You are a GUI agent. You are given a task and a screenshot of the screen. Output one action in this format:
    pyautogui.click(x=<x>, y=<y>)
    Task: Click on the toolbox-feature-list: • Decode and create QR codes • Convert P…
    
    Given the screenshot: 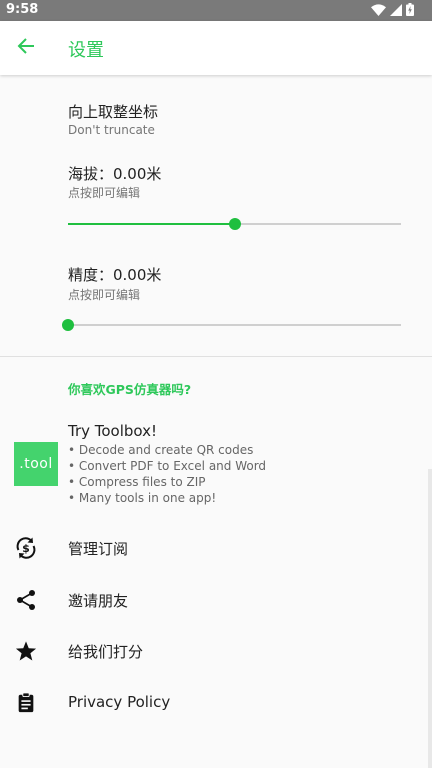 What is the action you would take?
    pyautogui.click(x=167, y=474)
    